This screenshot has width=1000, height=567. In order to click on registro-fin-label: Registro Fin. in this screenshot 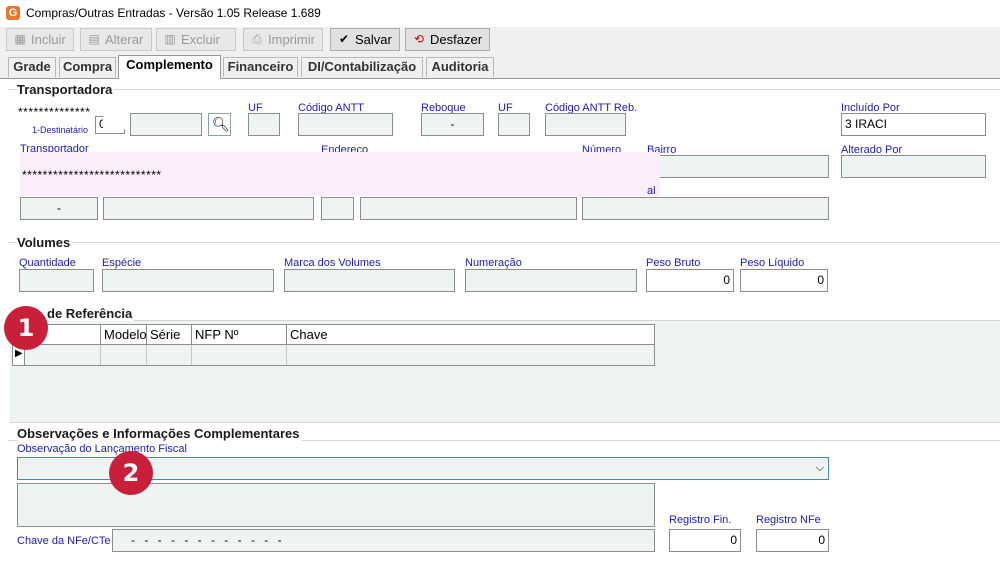, I will do `click(700, 520)`.